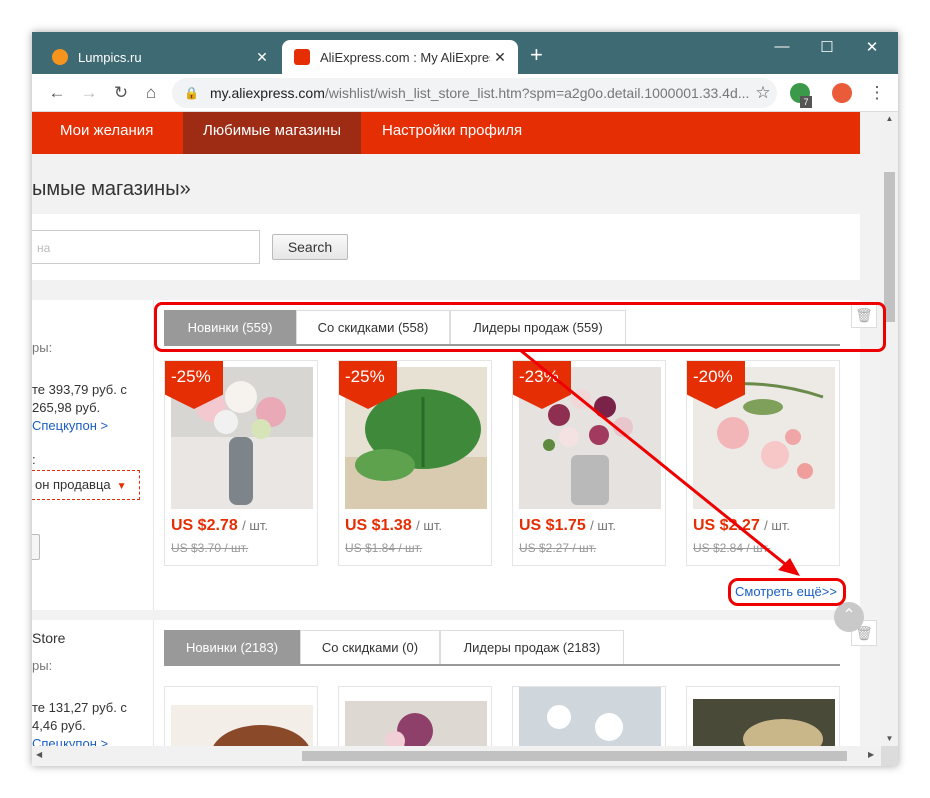 The height and width of the screenshot is (798, 930). I want to click on product-price: US $1.38 / шт., so click(393, 525).